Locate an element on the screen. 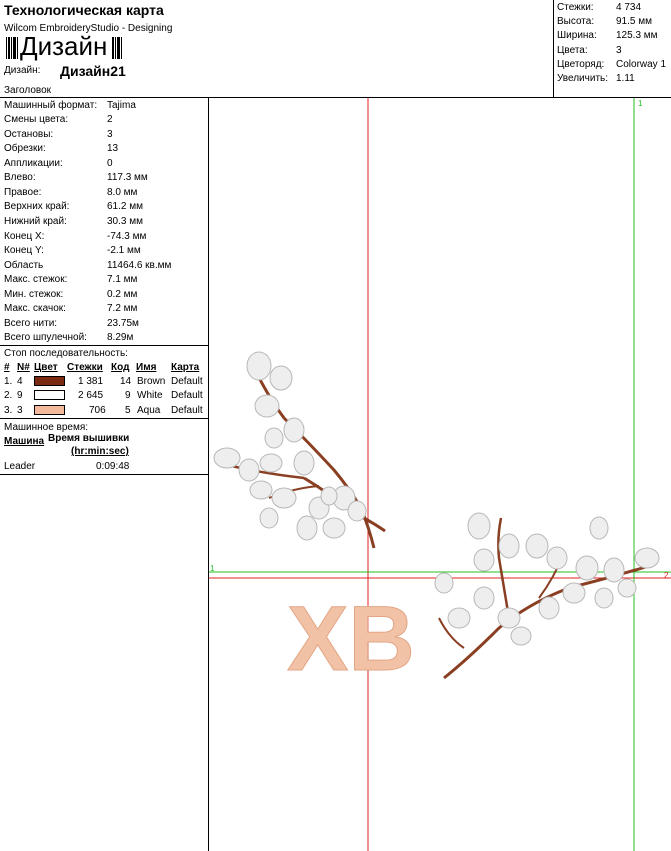 The height and width of the screenshot is (851, 671). seq-name: Brown is located at coordinates (151, 381).